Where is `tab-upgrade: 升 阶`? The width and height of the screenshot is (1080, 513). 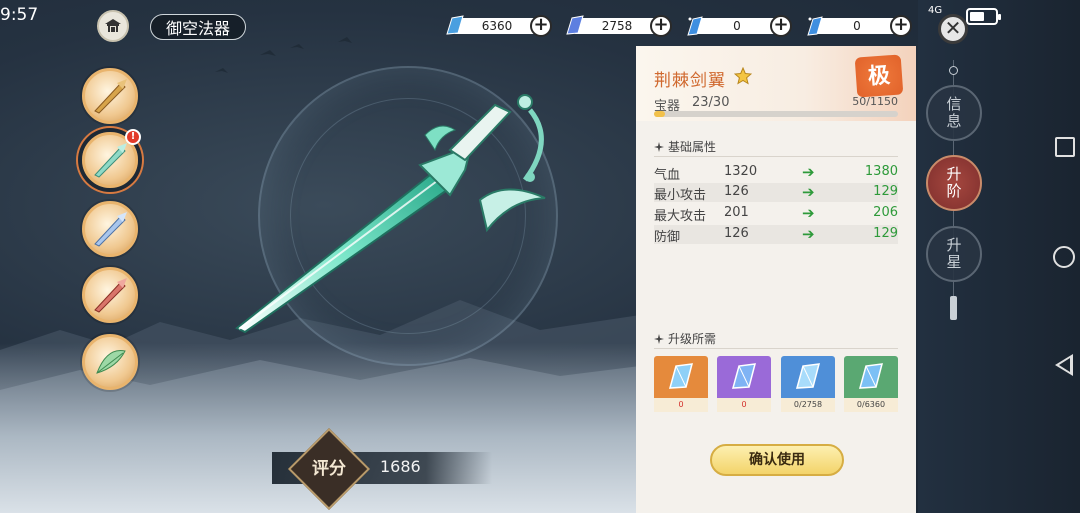 tab-upgrade: 升 阶 is located at coordinates (954, 183).